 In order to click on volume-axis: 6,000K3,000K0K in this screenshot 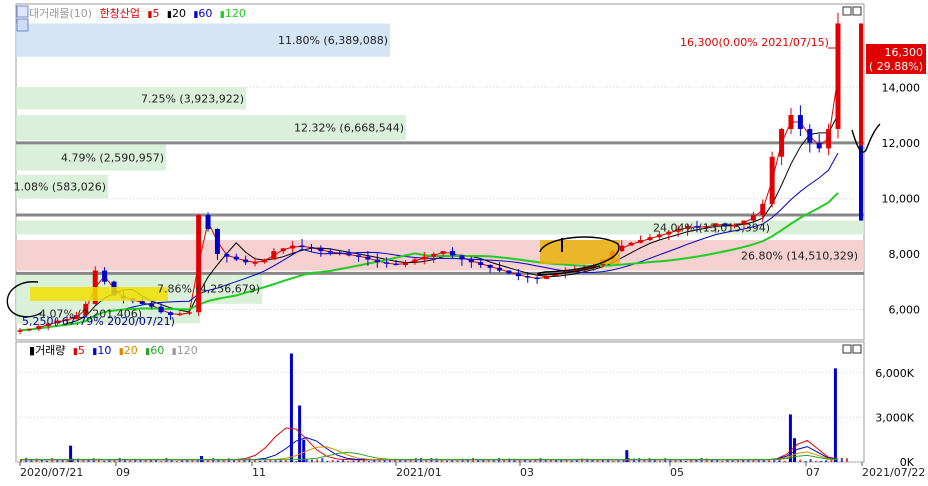, I will do `click(894, 418)`.